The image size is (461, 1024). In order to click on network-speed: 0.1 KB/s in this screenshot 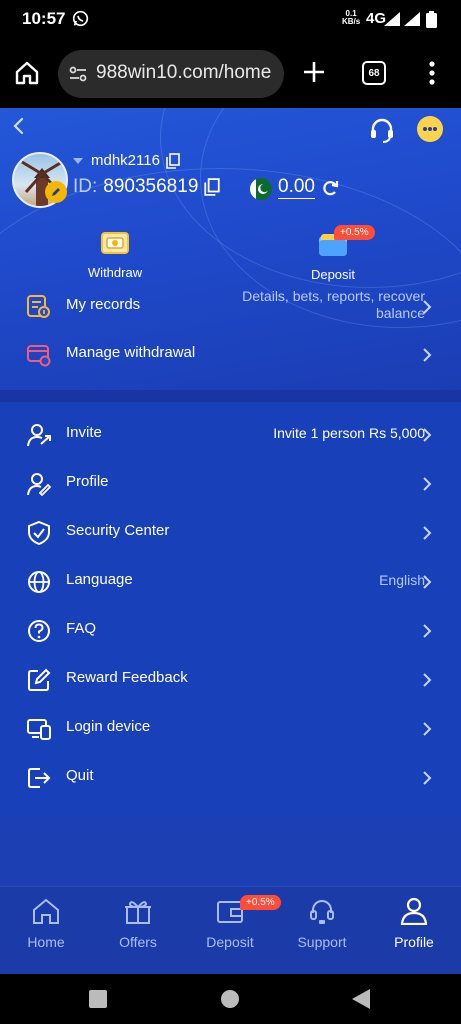, I will do `click(351, 18)`.